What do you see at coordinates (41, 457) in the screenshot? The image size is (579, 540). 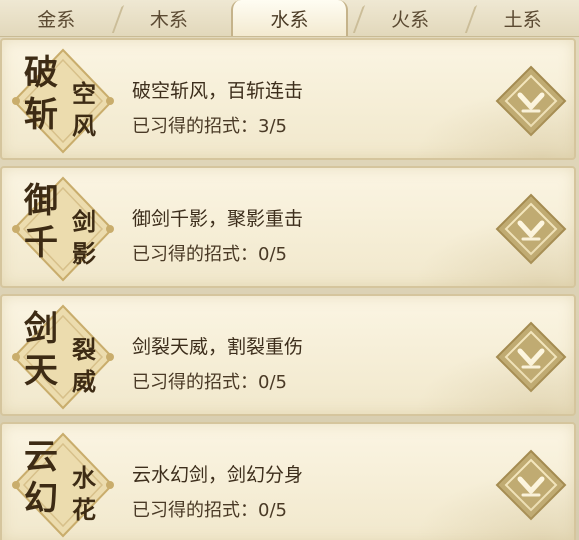 I see `emblem-glyph: 云` at bounding box center [41, 457].